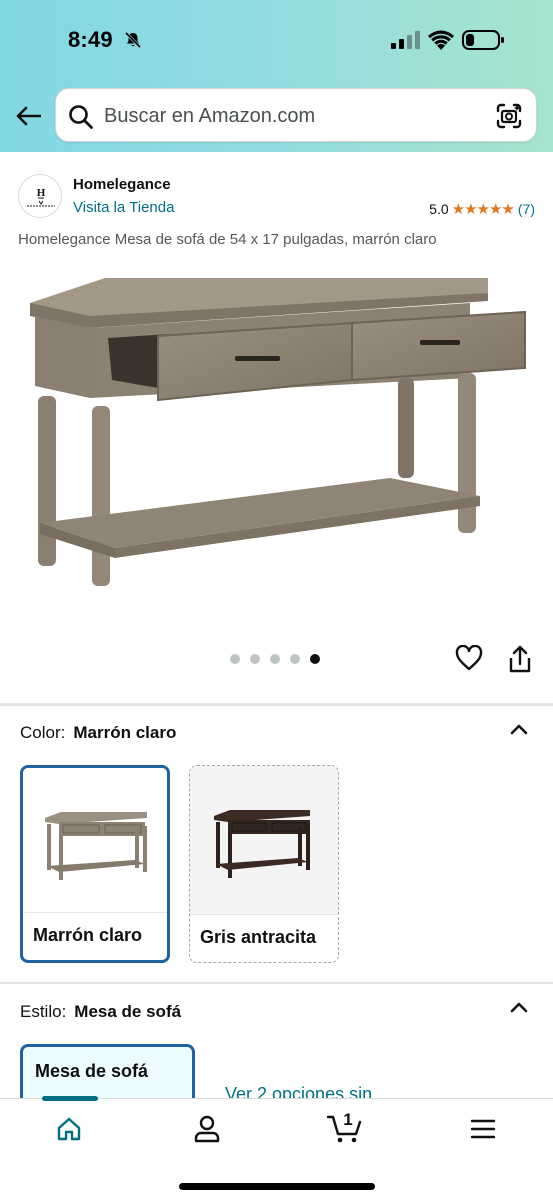 The image size is (553, 1200). I want to click on back-button, so click(28, 116).